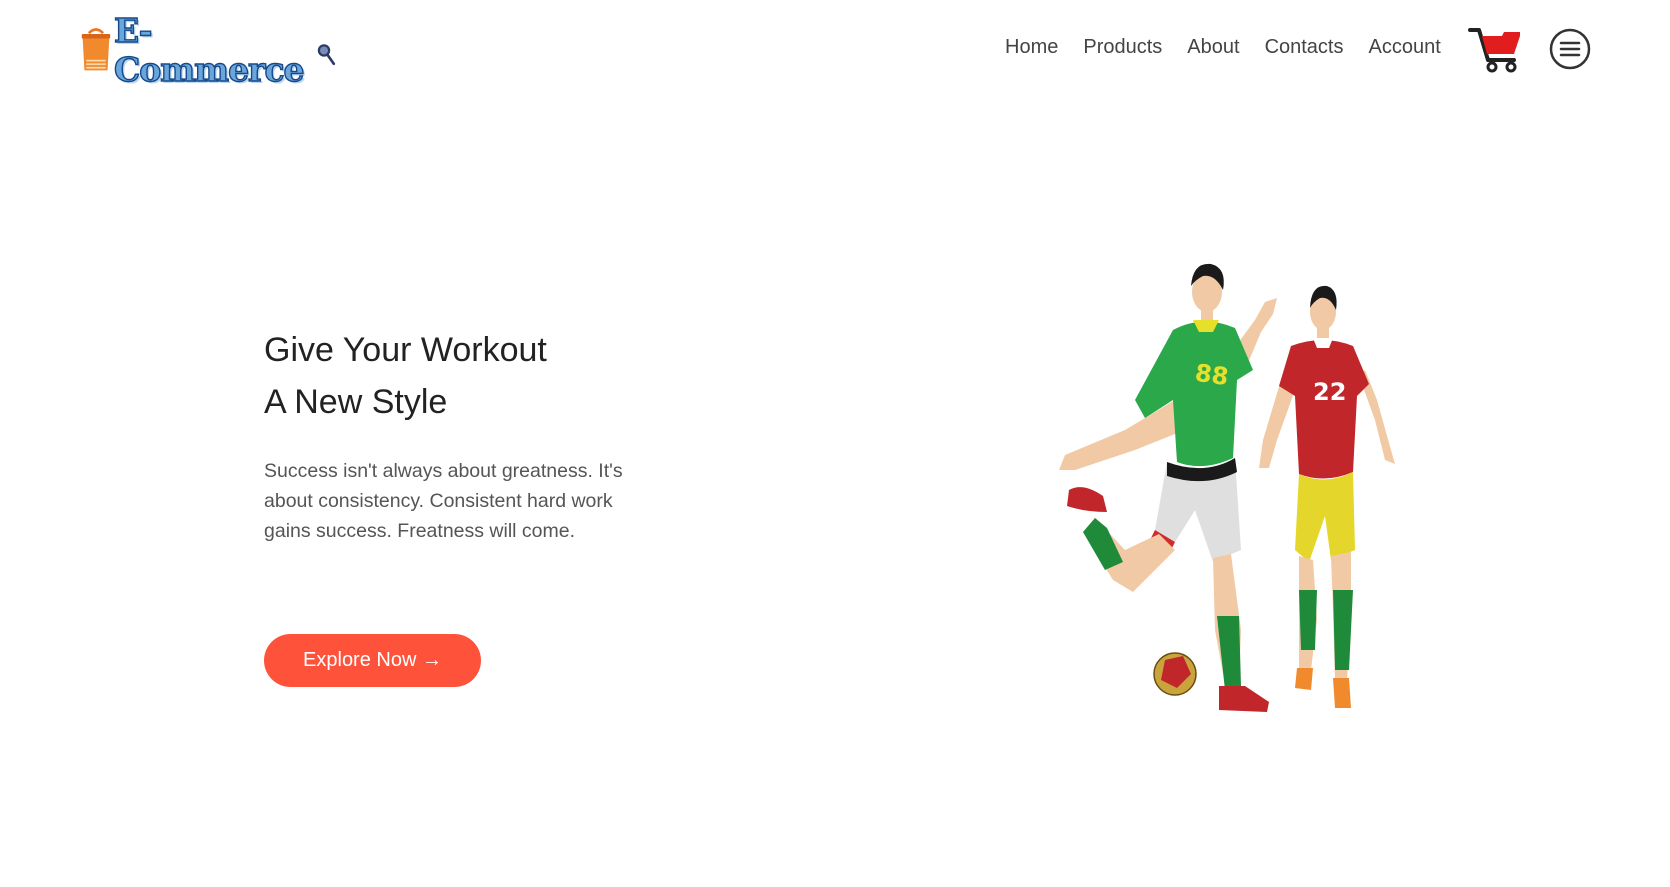 The width and height of the screenshot is (1670, 887). Describe the element at coordinates (96, 49) in the screenshot. I see `shopping-bag-icon` at that location.